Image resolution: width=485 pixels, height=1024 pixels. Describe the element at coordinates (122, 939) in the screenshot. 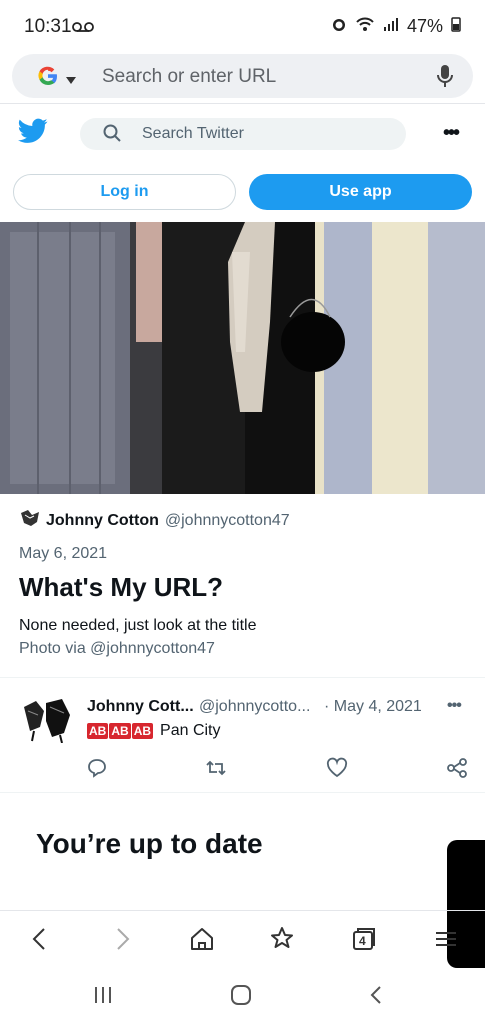

I see `forward-icon` at that location.